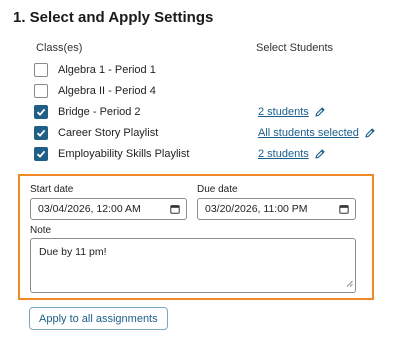 Image resolution: width=400 pixels, height=341 pixels. Describe the element at coordinates (193, 265) in the screenshot. I see `note-textarea: Due by 11 pm!` at that location.